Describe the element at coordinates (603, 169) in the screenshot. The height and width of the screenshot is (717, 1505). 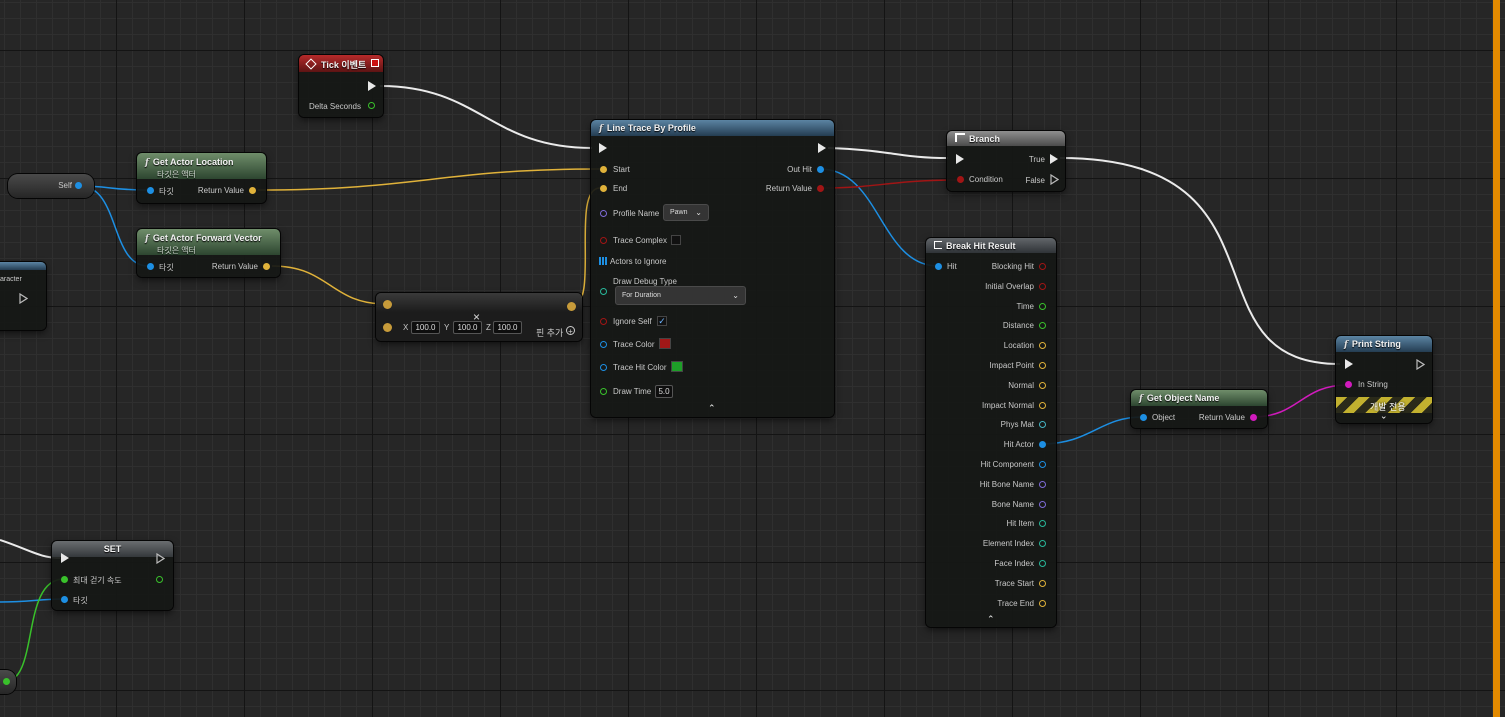
I see `start-pin` at that location.